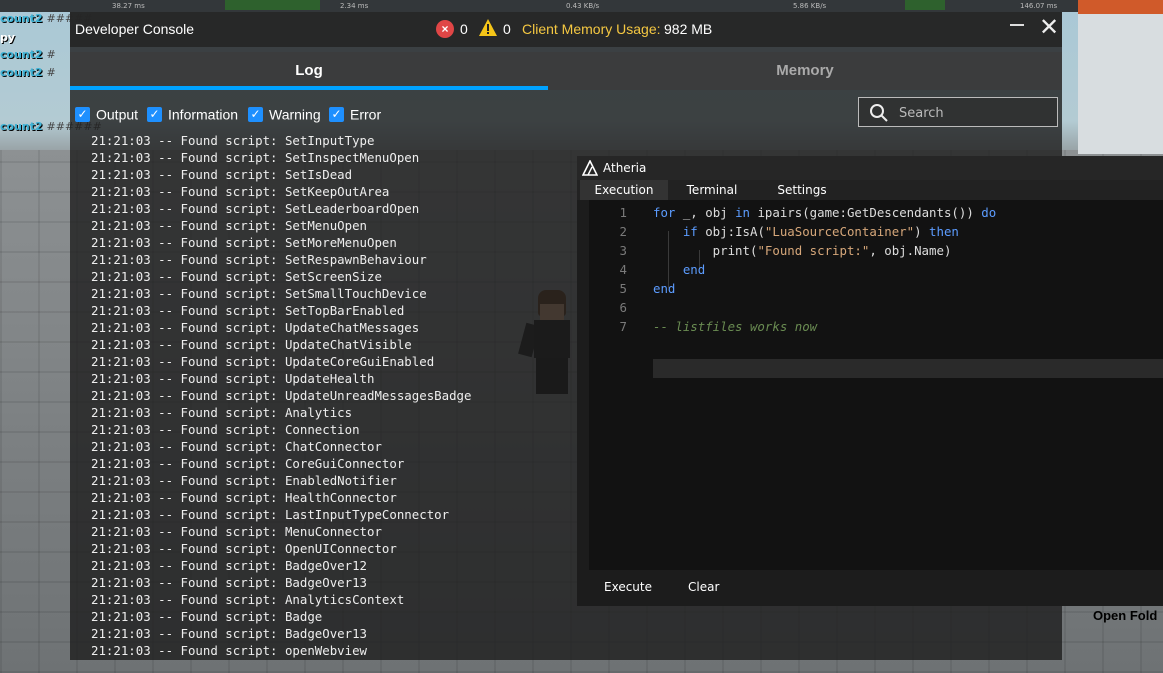  I want to click on atheria-actions: Execute Clear, so click(870, 588).